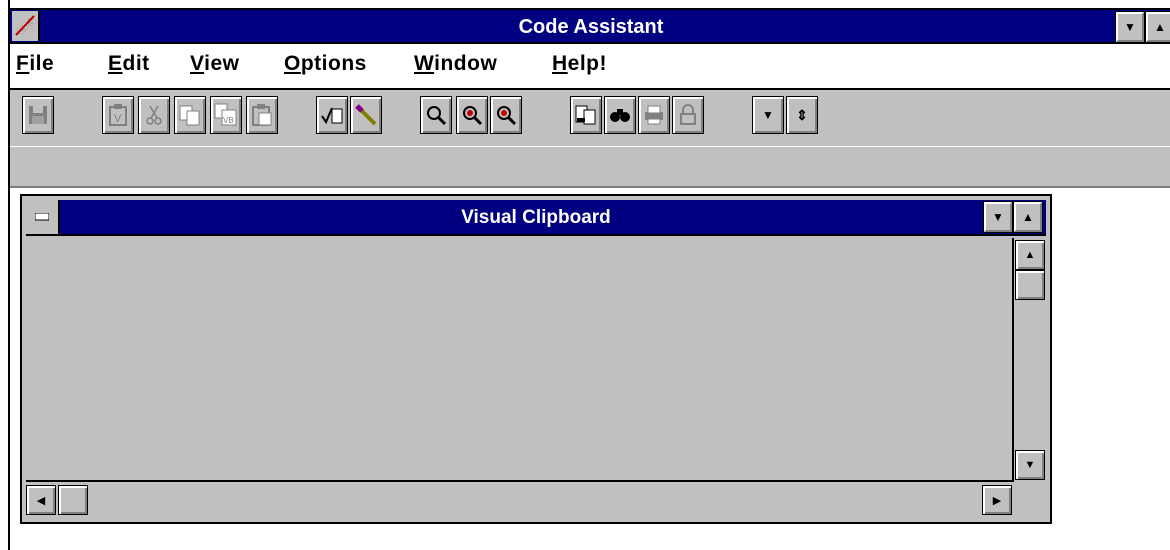  I want to click on scroll-up-button: ▲, so click(1030, 255).